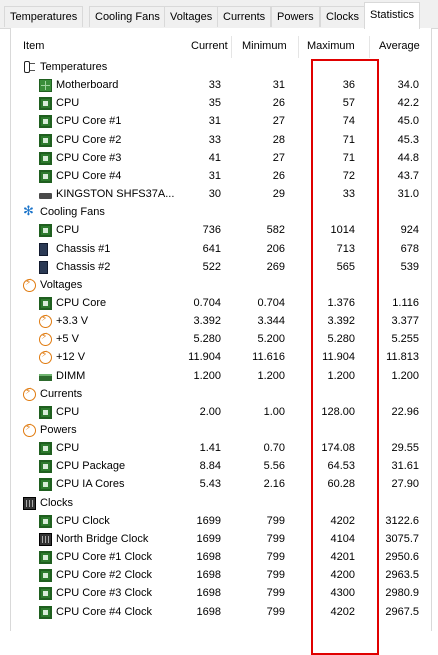  I want to click on current-value: 1.200, so click(207, 375).